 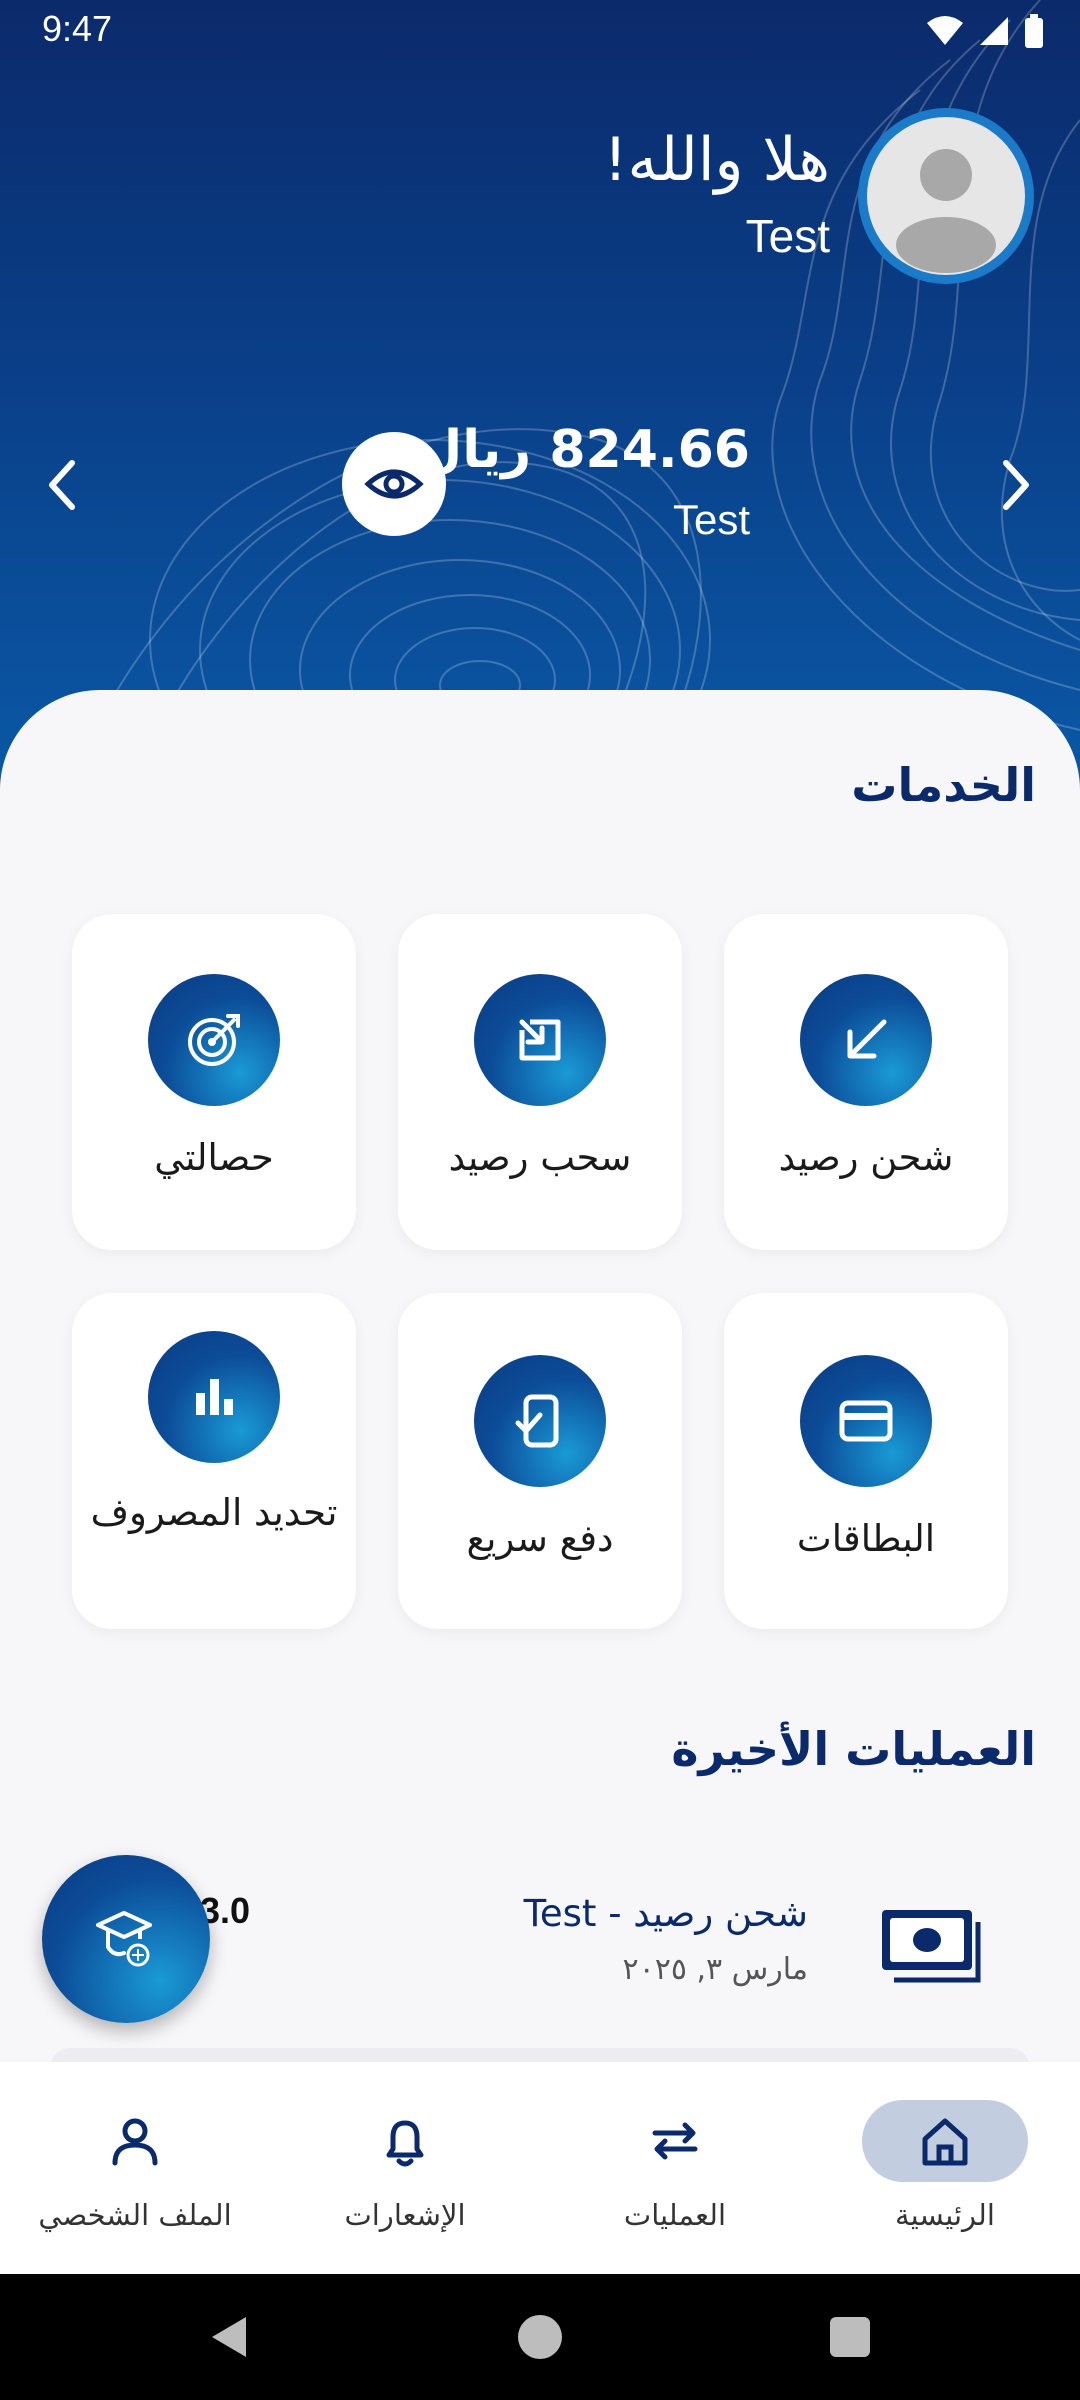 I want to click on service-label: تحديد المصروف, so click(x=214, y=1512).